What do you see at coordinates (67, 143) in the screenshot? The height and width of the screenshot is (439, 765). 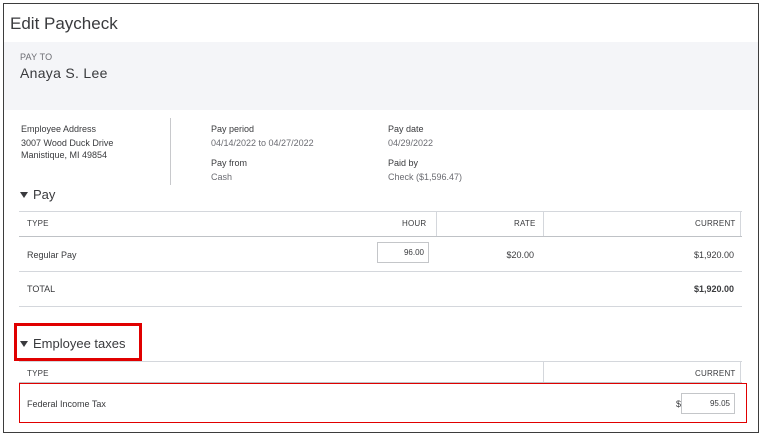 I see `employee-address-line1: 3007 Wood Duck Drive` at bounding box center [67, 143].